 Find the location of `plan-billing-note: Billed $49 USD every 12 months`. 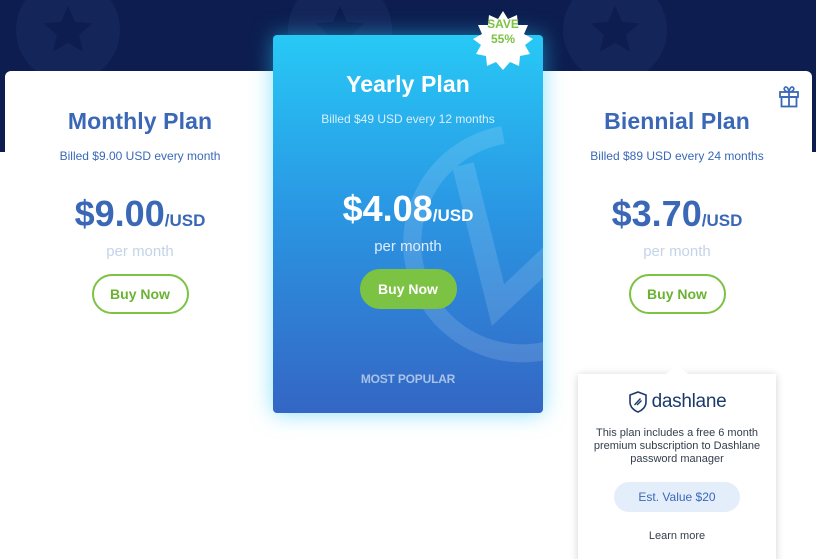

plan-billing-note: Billed $49 USD every 12 months is located at coordinates (408, 119).